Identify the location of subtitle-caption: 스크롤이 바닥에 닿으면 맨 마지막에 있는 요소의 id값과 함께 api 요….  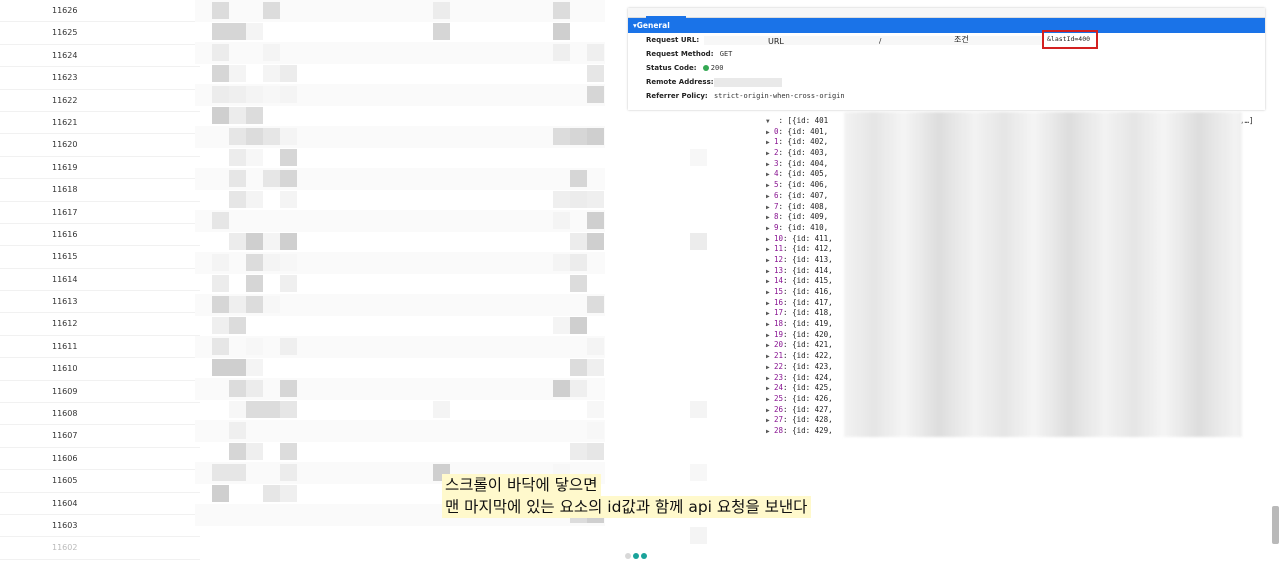
(627, 496).